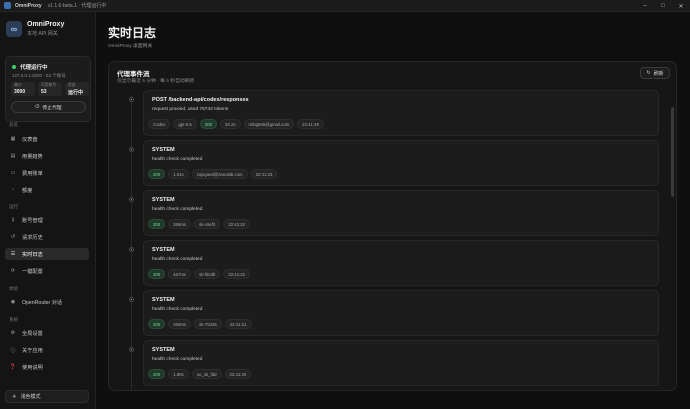  I want to click on dashboard-icon: ▦, so click(13, 139).